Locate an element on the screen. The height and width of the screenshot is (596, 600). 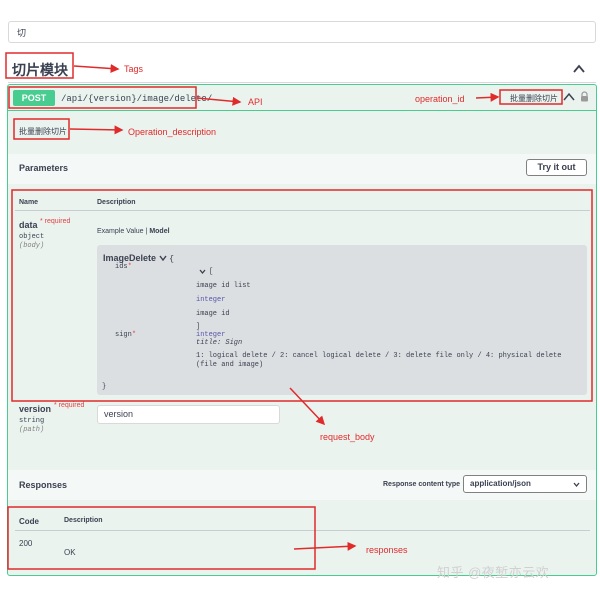
annotation-label-operation-id: operation_id is located at coordinates (440, 99).